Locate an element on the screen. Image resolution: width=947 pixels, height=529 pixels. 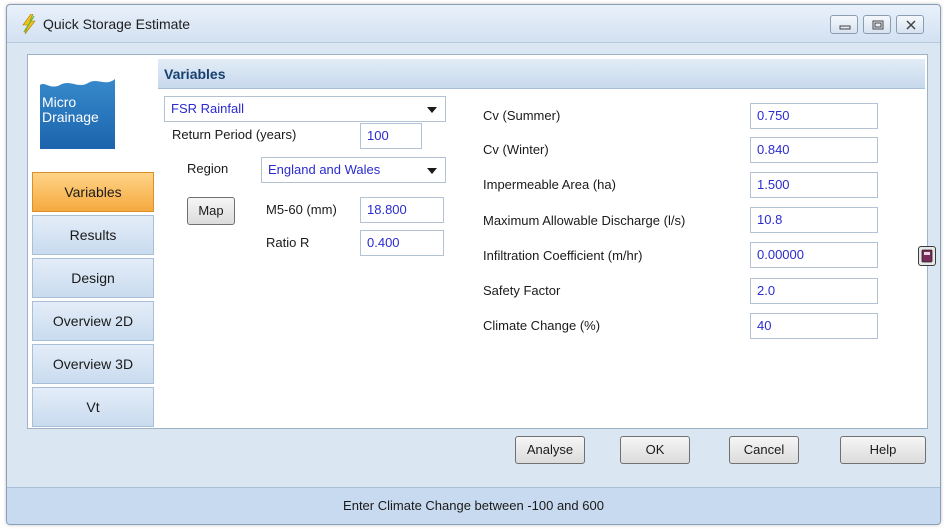
return-period-input: 100 is located at coordinates (391, 136).